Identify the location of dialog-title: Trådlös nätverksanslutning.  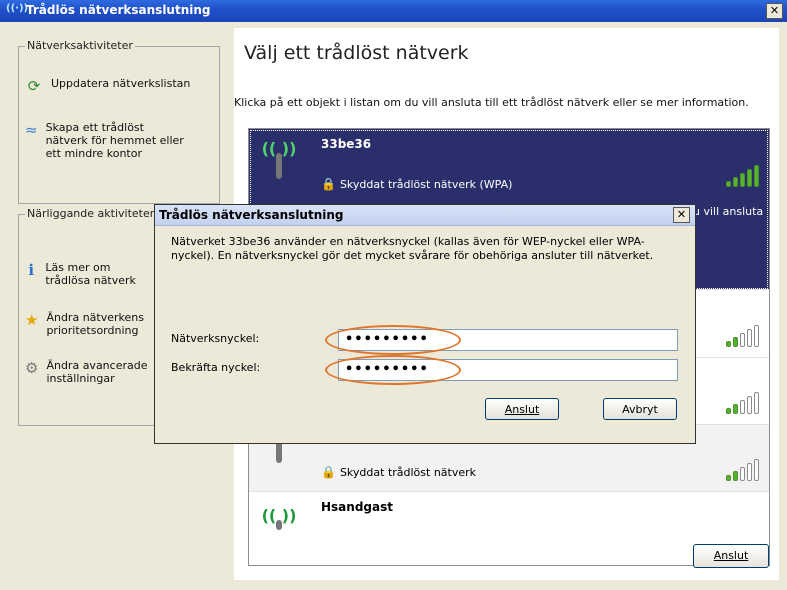
(251, 215).